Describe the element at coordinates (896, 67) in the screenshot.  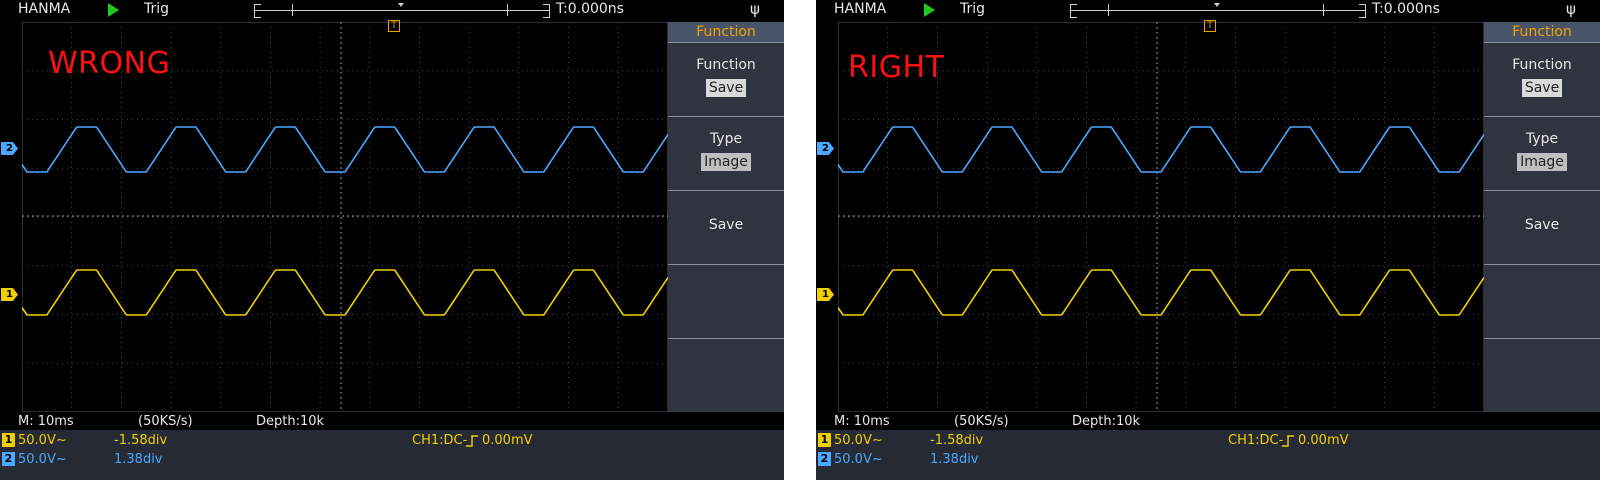
I see `overlay-label: RIGHT` at that location.